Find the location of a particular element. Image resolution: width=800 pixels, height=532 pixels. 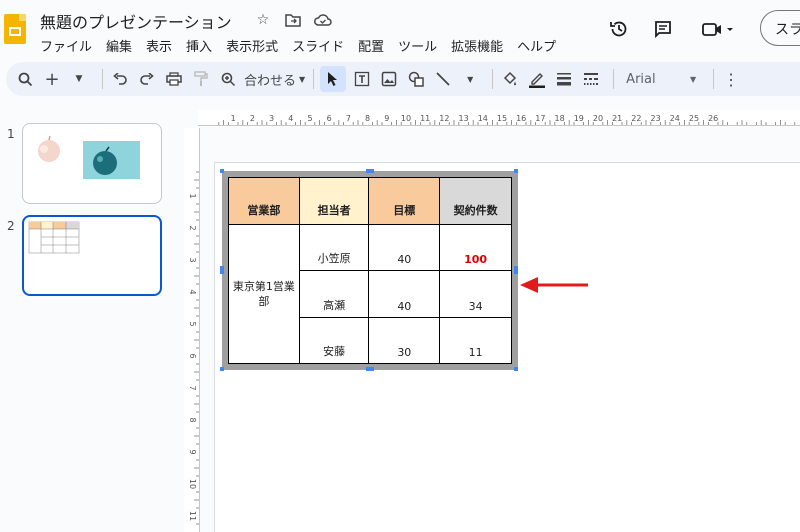

new-slide-dropdown-icon: ▼ is located at coordinates (79, 79).